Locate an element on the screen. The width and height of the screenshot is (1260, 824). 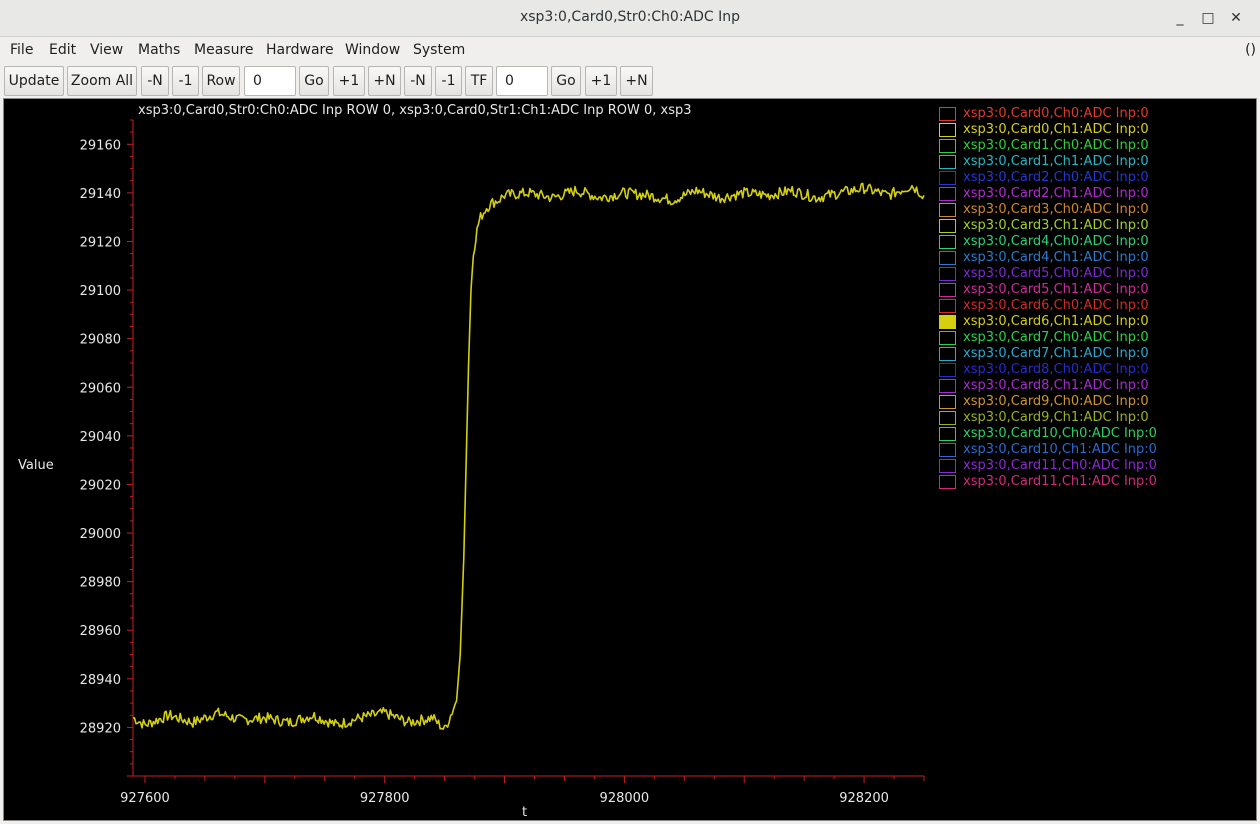
legend-entry: xsp3:0,Card5,Ch1:ADC Inp:0 is located at coordinates (1059, 290).